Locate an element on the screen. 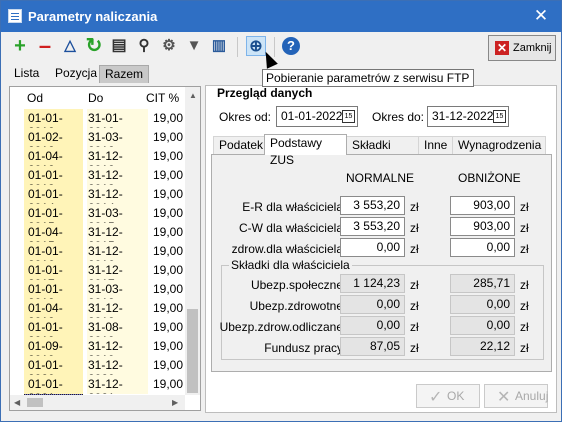 This screenshot has height=422, width=562. cell-do: 31-08-2019 is located at coordinates (117, 333).